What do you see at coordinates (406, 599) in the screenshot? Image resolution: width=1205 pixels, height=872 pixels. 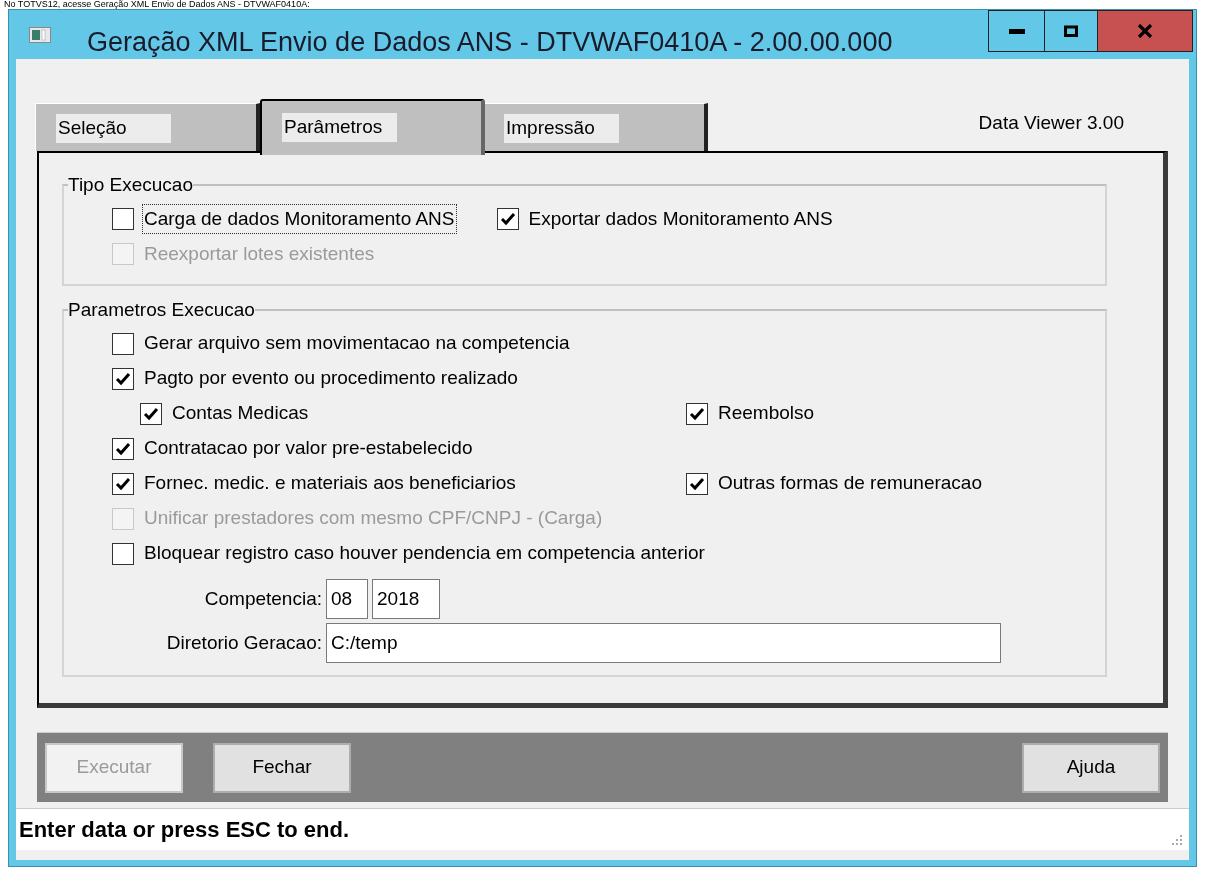 I see `input-field: 2018` at bounding box center [406, 599].